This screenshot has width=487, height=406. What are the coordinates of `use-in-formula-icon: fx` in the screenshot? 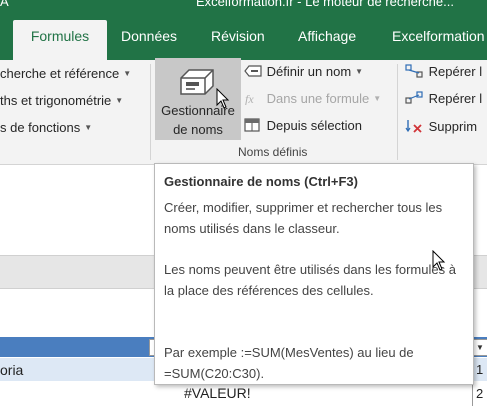 It's located at (249, 99).